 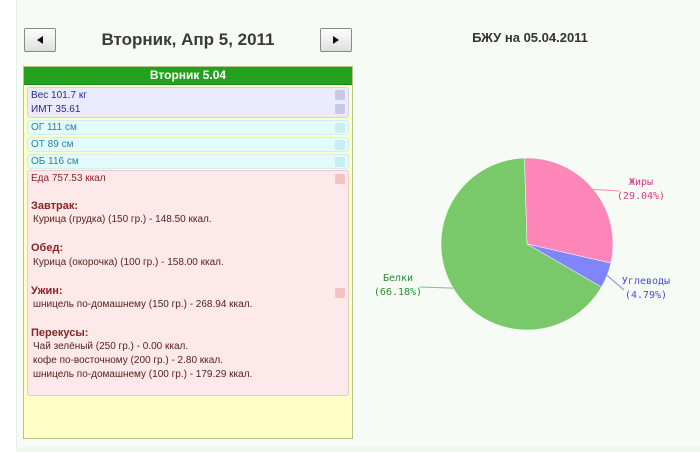 What do you see at coordinates (188, 76) in the screenshot?
I see `day-header: Вторник 5.04` at bounding box center [188, 76].